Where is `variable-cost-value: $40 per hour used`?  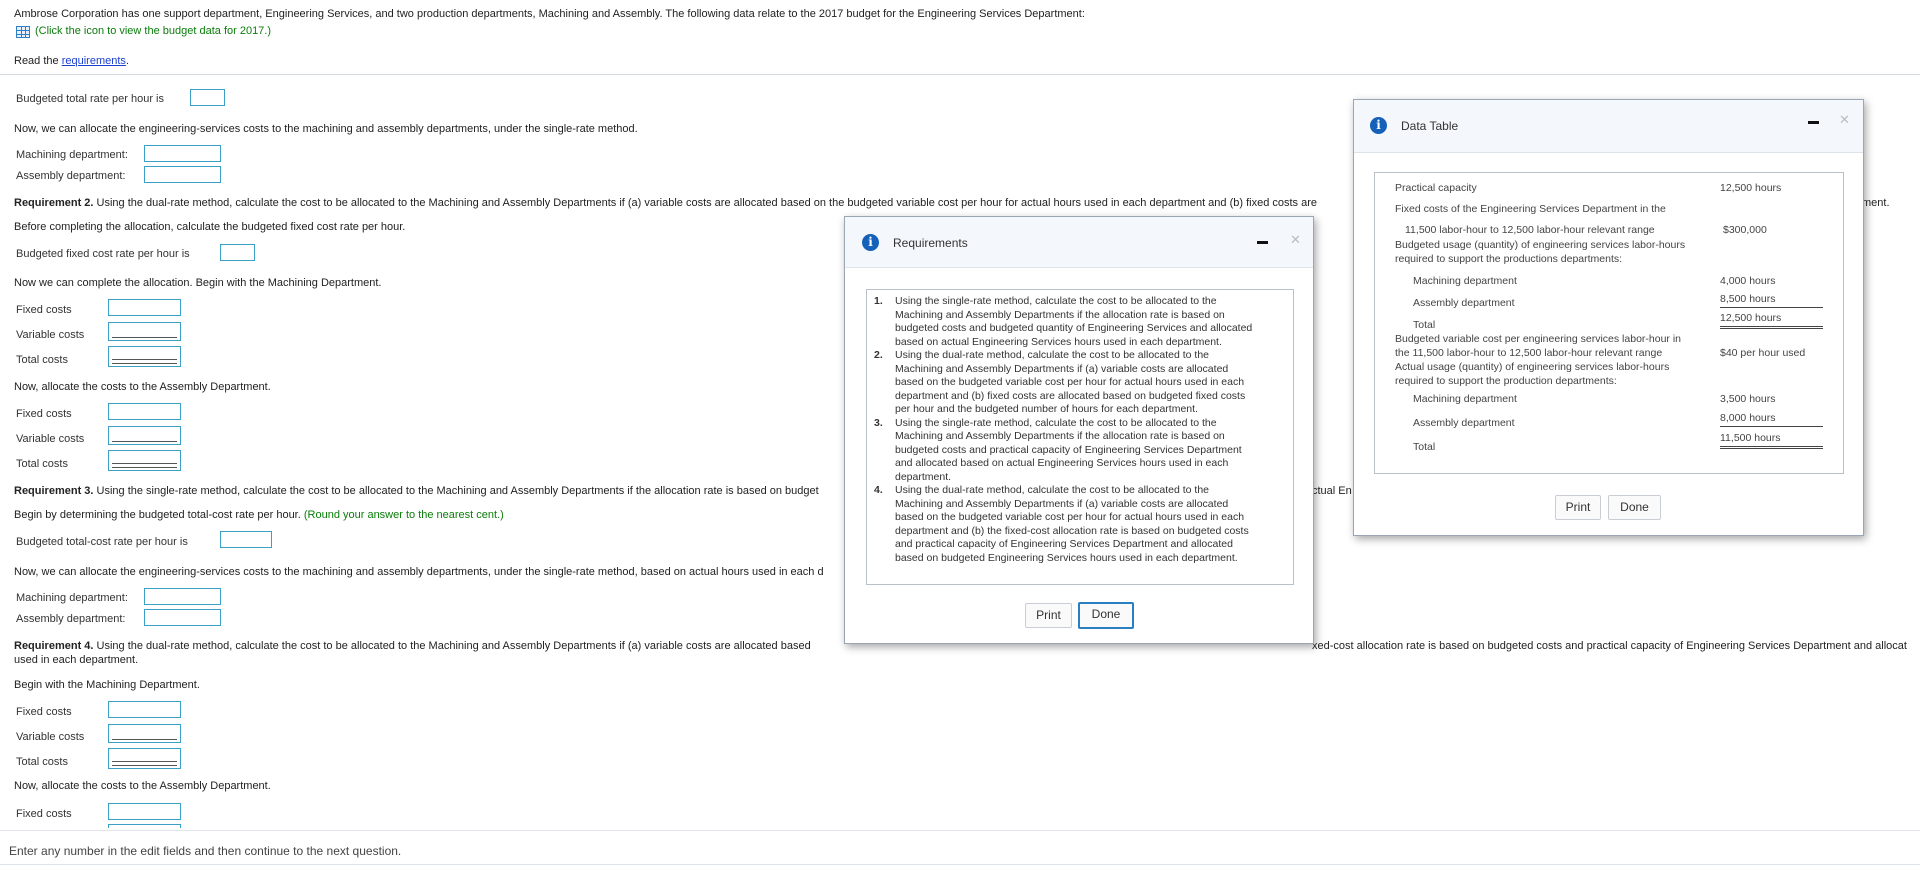
variable-cost-value: $40 per hour used is located at coordinates (1763, 353).